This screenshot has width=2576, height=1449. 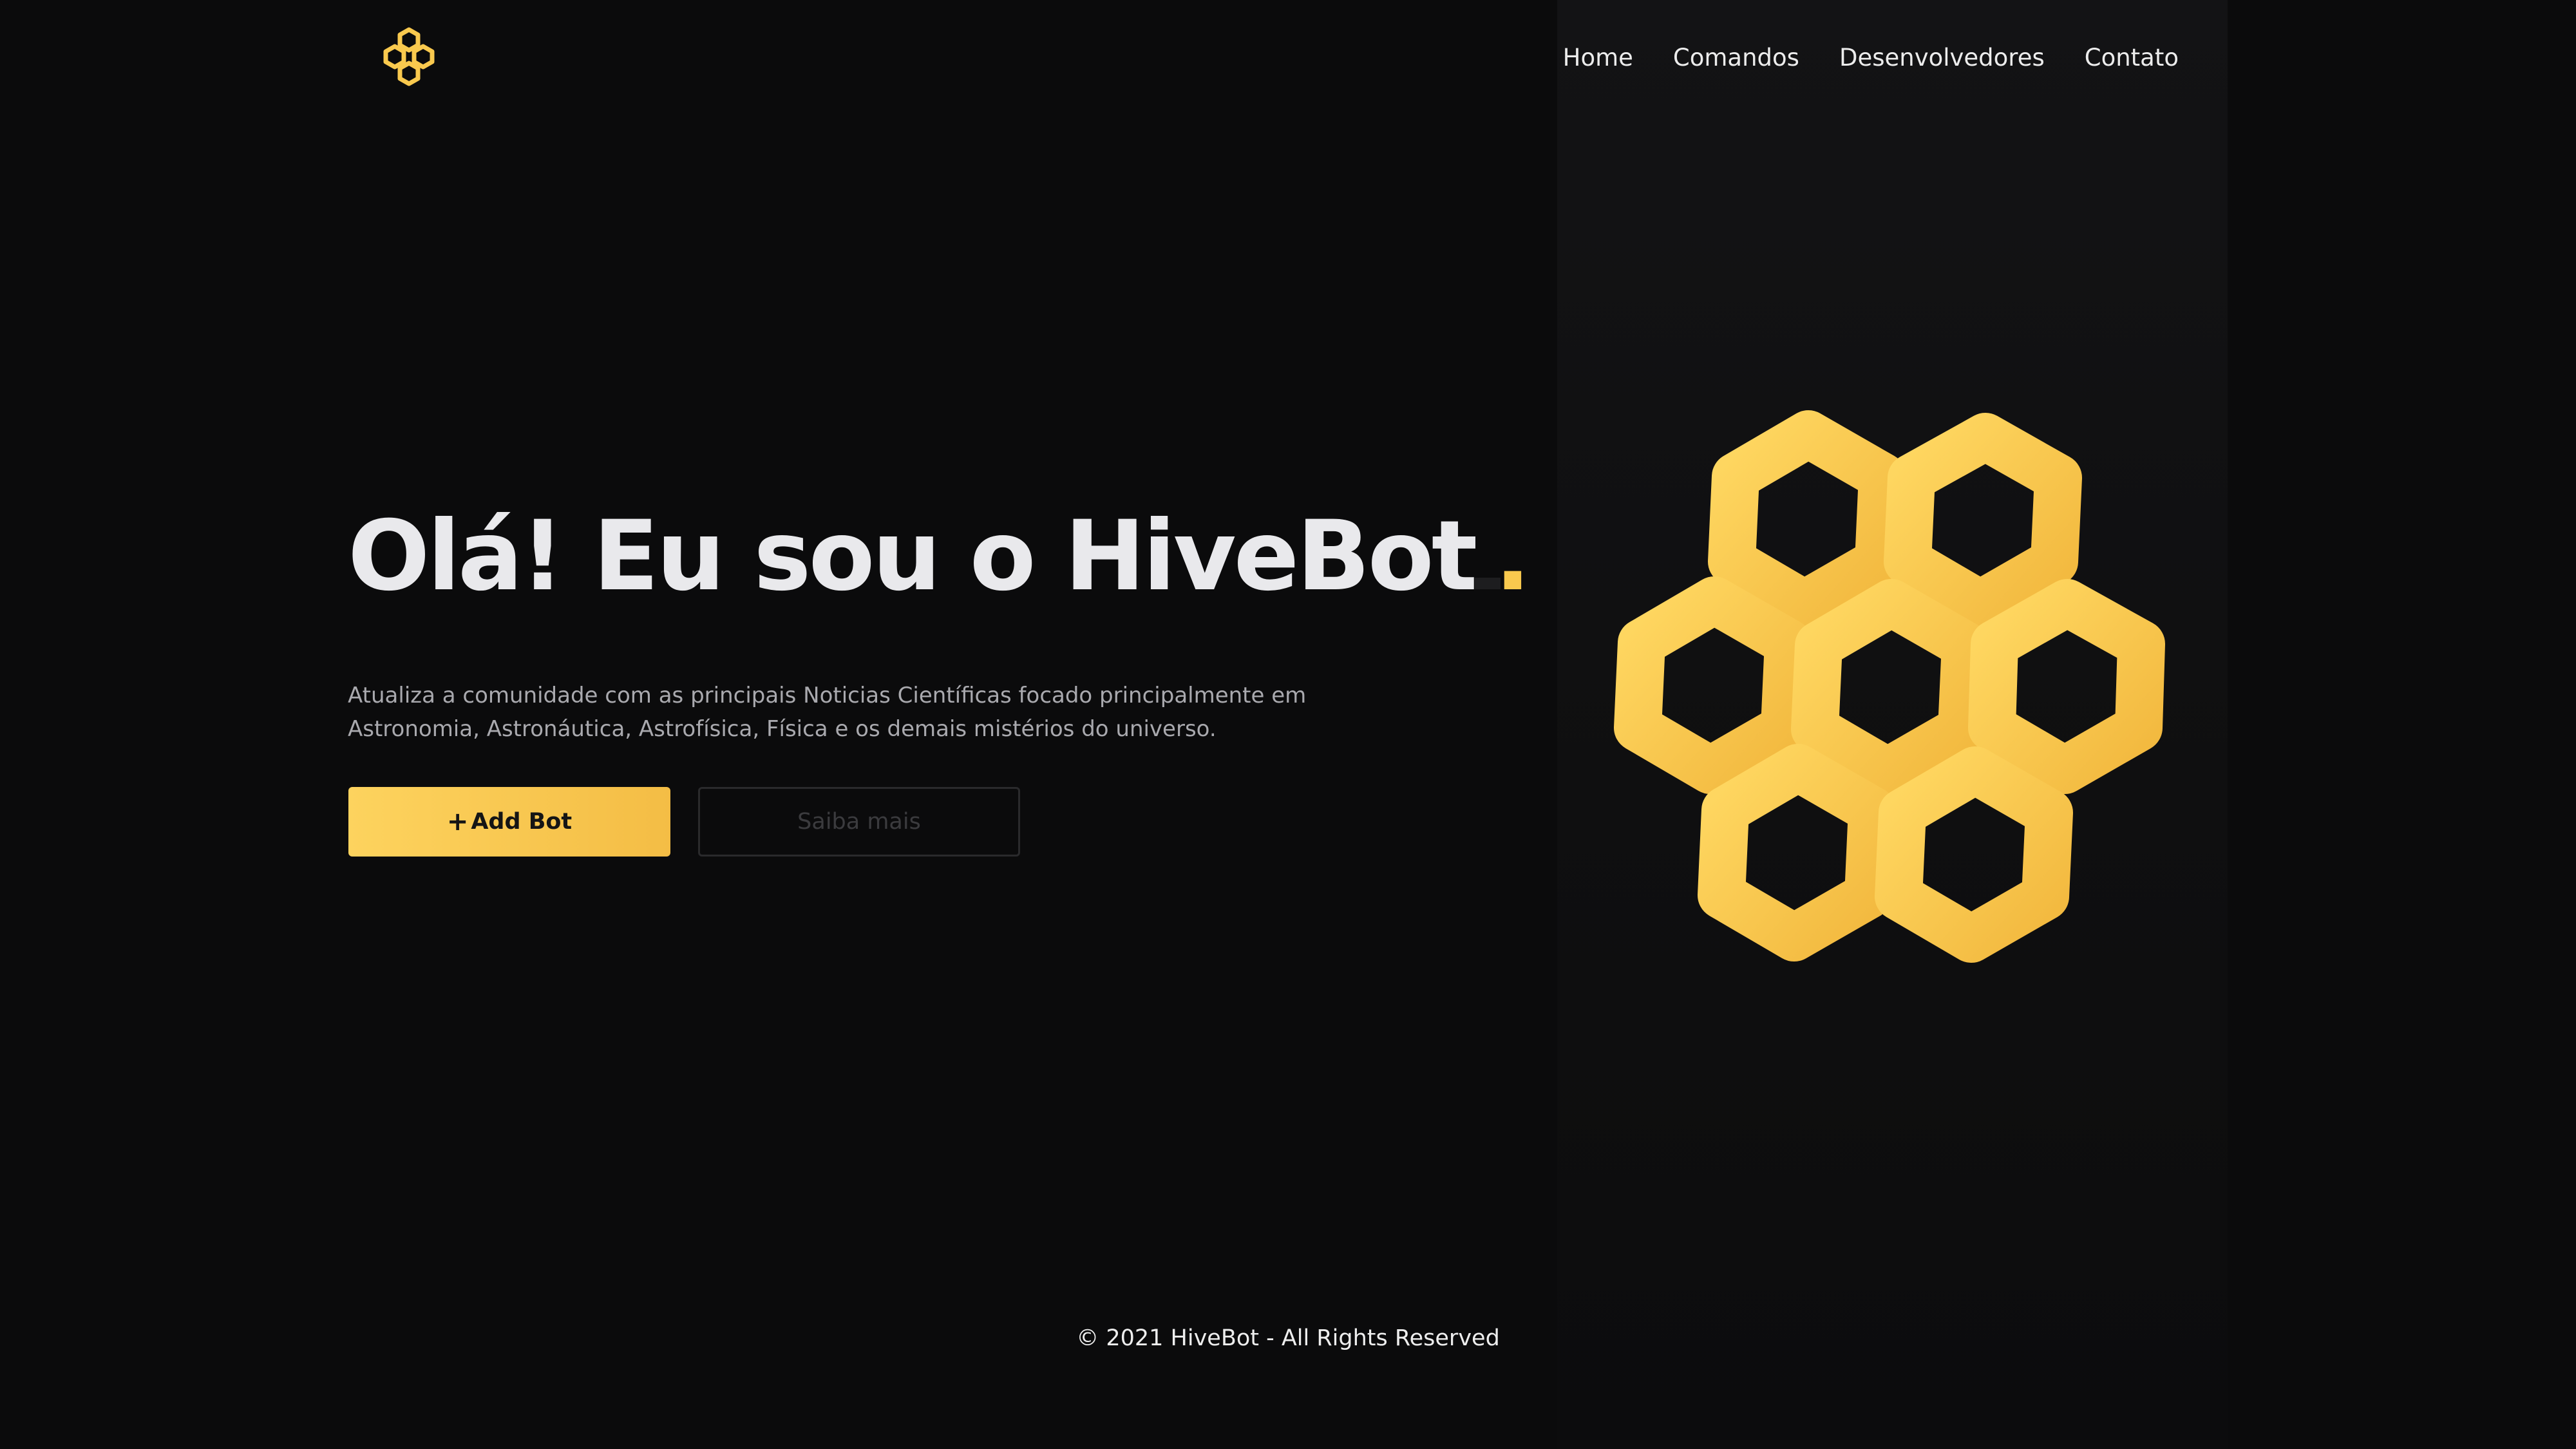 I want to click on nav-home-link: Home, so click(x=1598, y=58).